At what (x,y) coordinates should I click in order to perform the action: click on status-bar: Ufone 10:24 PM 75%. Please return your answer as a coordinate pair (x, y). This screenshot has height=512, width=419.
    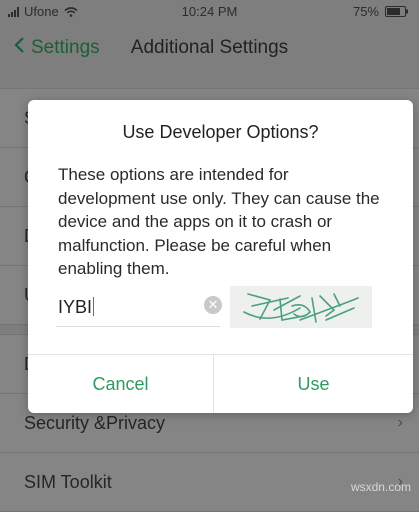
    Looking at the image, I should click on (209, 11).